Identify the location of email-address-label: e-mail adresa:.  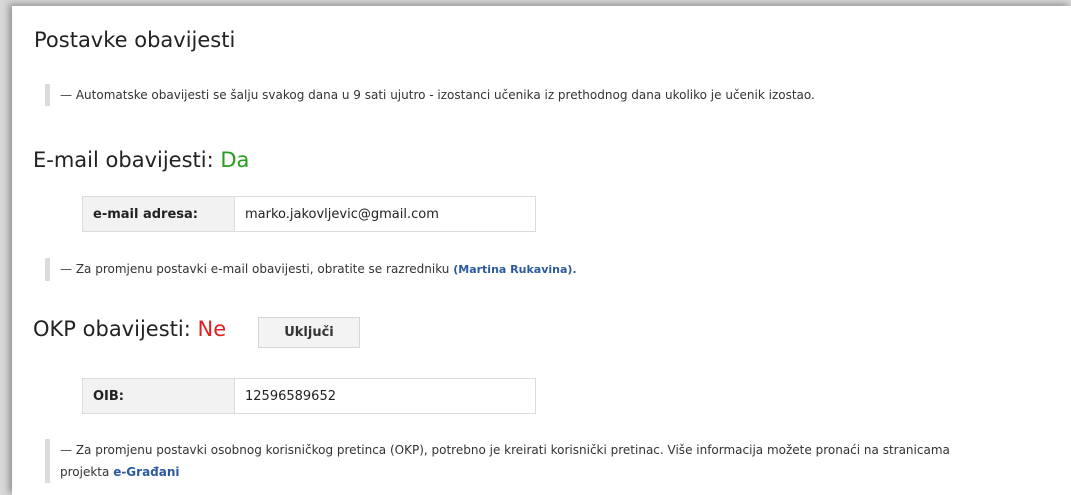
(159, 214).